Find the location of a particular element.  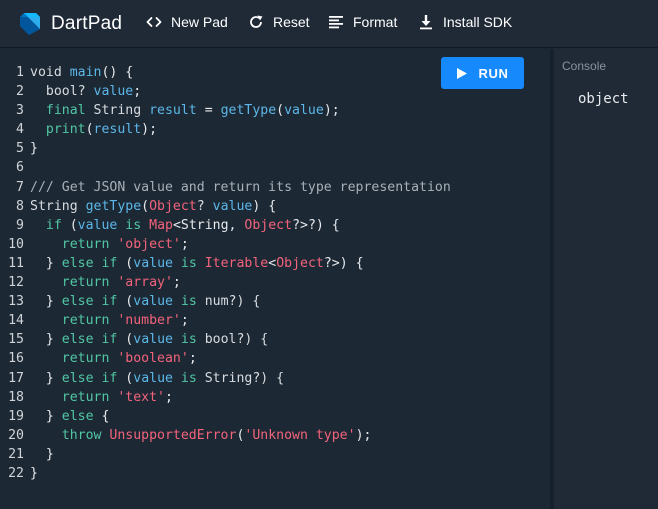

code-token: 'boolean' is located at coordinates (153, 359).